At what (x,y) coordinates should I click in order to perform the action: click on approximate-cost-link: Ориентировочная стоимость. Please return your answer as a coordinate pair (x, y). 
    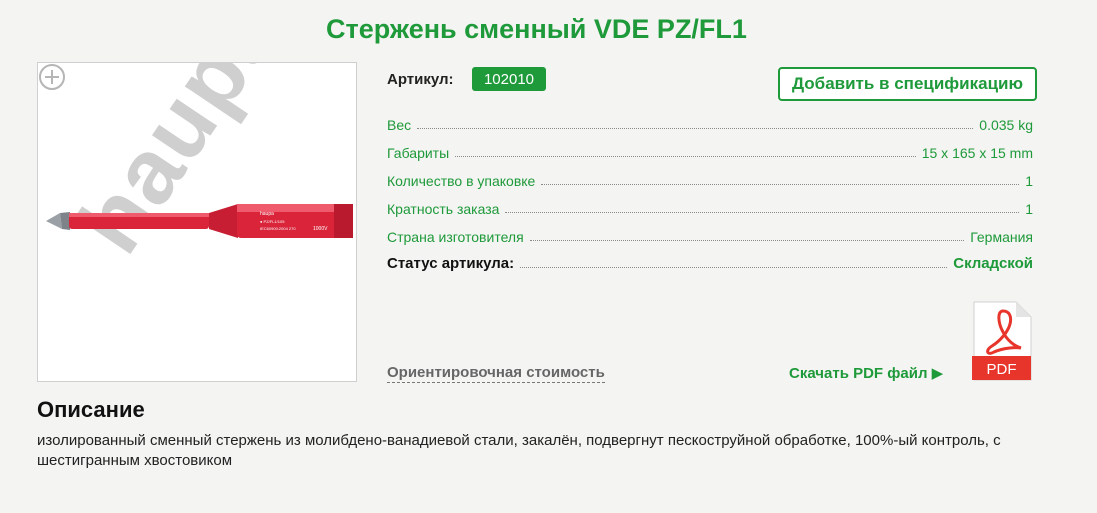
    Looking at the image, I should click on (496, 373).